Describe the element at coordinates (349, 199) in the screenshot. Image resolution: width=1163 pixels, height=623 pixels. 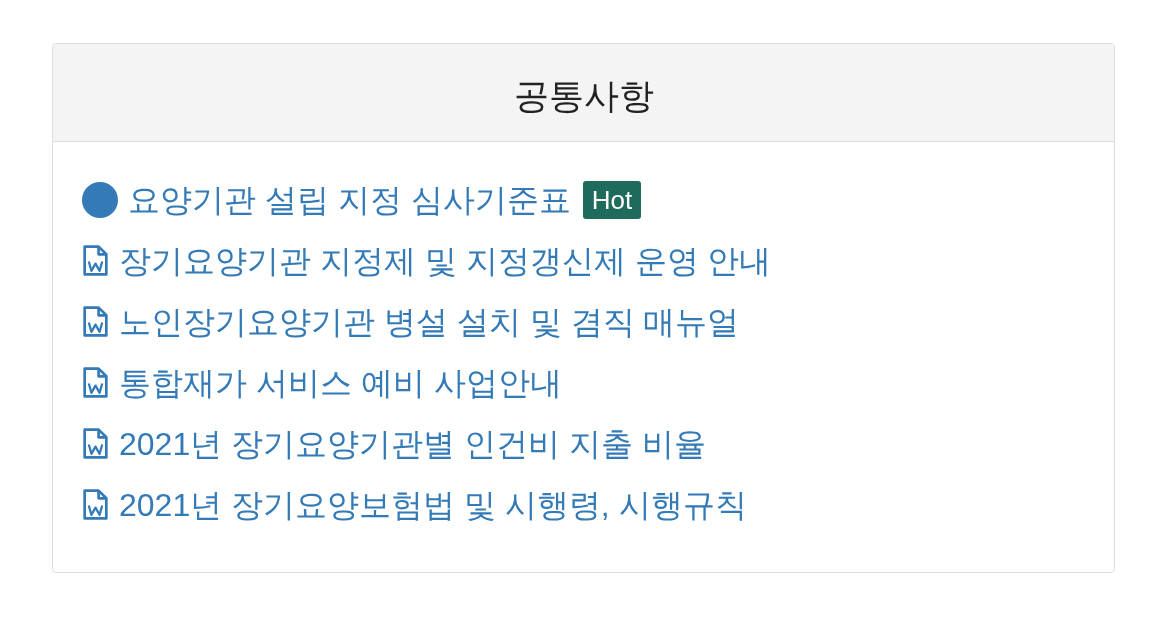
I see `document-link: 요양기관 설립 지정 심사기준표` at that location.